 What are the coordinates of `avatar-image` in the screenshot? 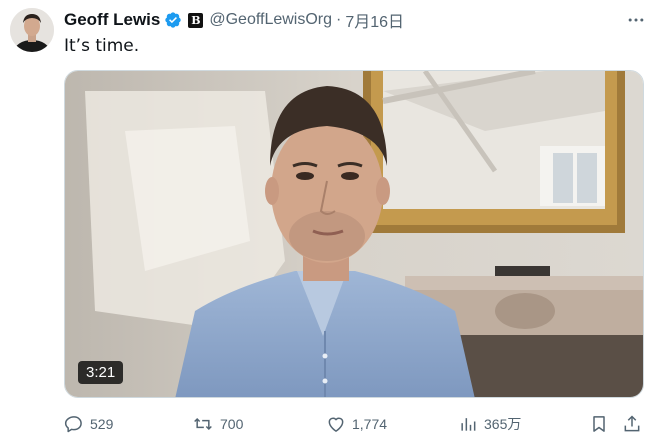 It's located at (32, 30).